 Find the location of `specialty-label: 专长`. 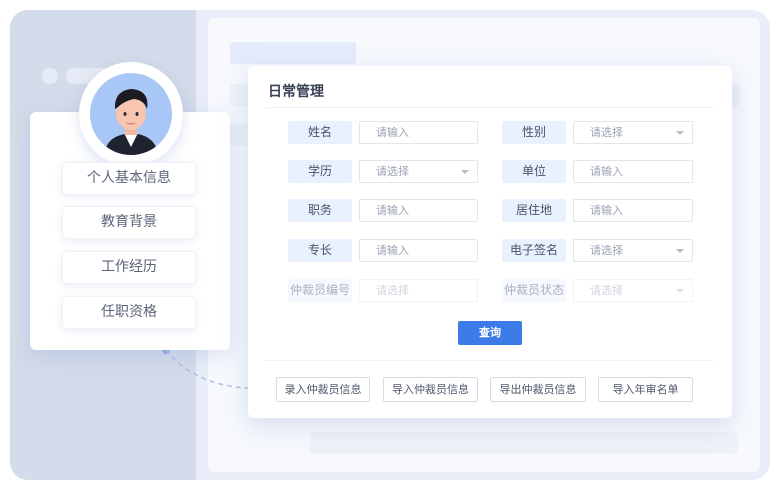

specialty-label: 专长 is located at coordinates (320, 250).